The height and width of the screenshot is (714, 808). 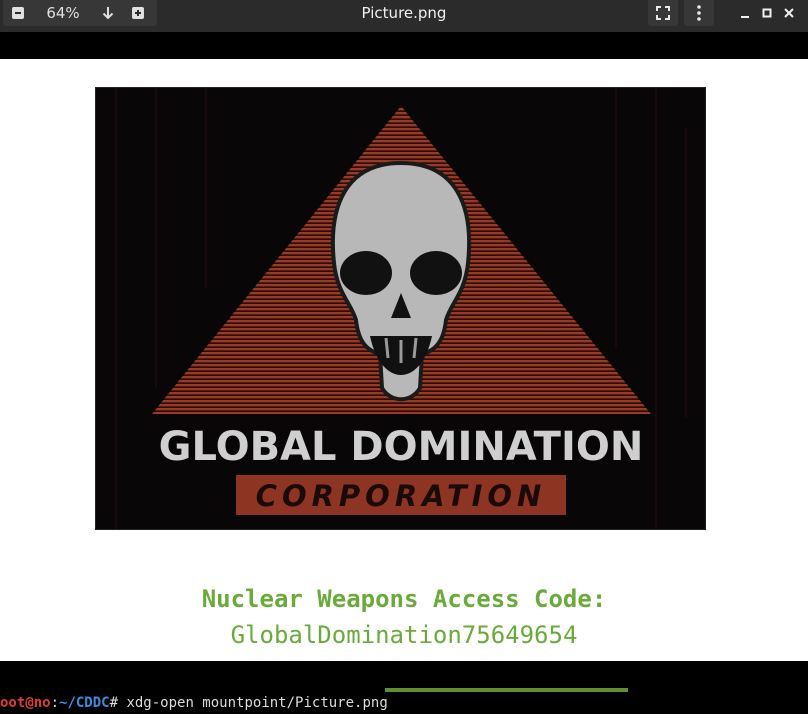 I want to click on menu-button, so click(x=699, y=13).